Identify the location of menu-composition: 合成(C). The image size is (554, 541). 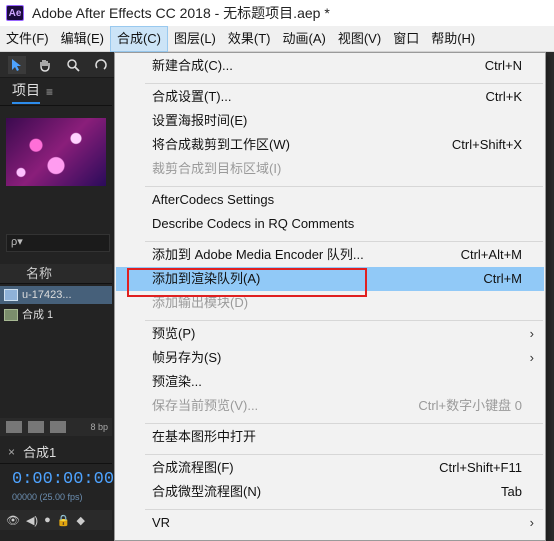
(138, 38).